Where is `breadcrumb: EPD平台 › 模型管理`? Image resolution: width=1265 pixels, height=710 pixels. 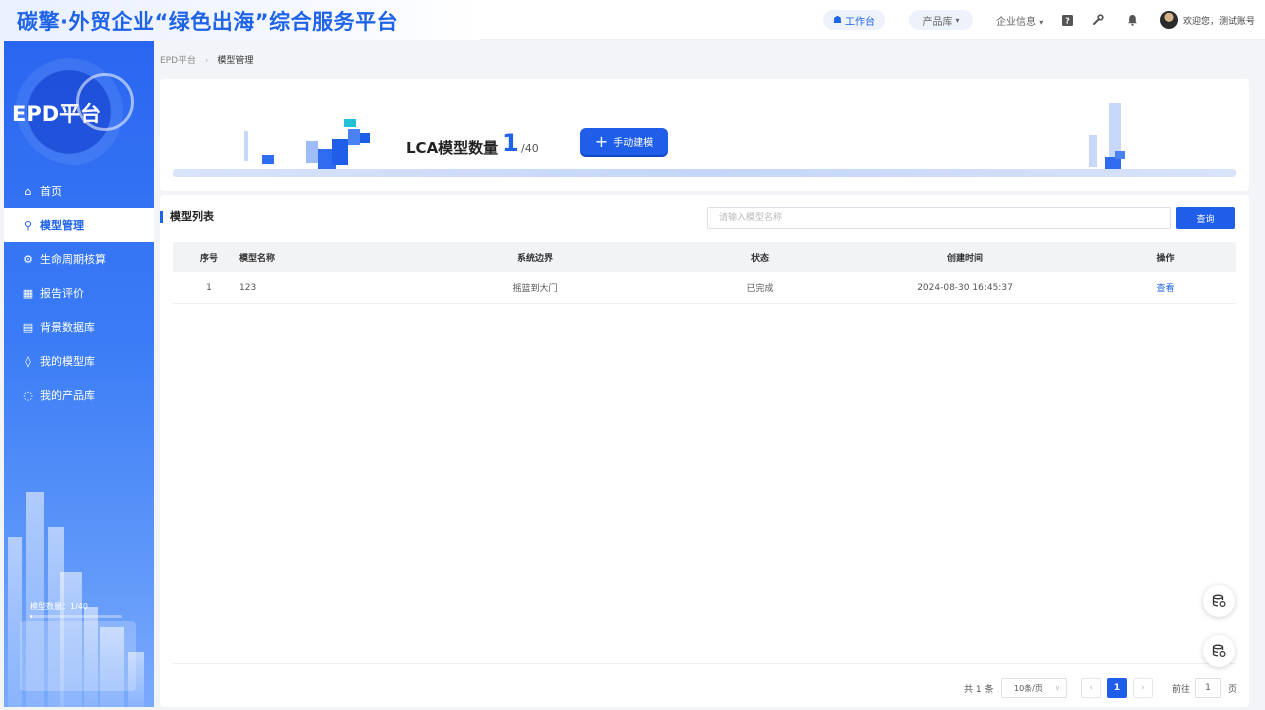
breadcrumb: EPD平台 › 模型管理 is located at coordinates (206, 59).